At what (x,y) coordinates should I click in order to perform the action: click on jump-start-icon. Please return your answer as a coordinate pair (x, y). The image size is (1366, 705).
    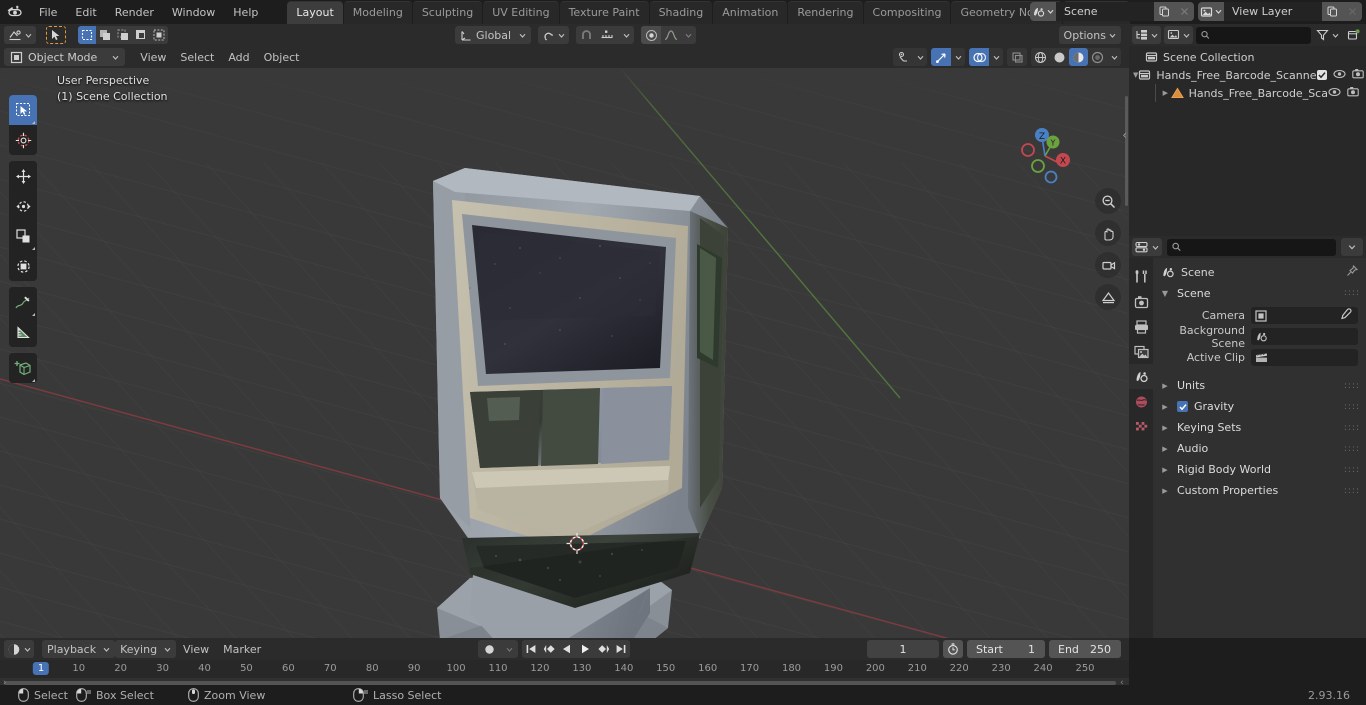
    Looking at the image, I should click on (531, 649).